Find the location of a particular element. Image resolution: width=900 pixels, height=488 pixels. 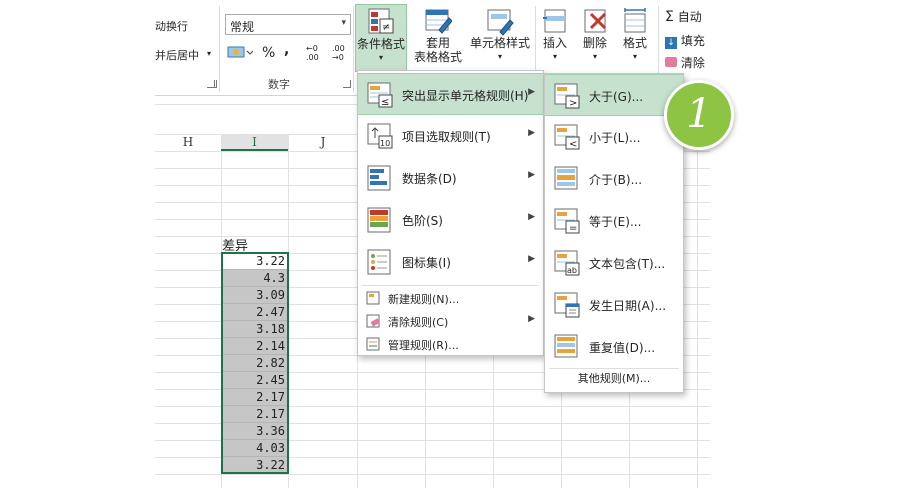

currency-icon is located at coordinates (240, 52).